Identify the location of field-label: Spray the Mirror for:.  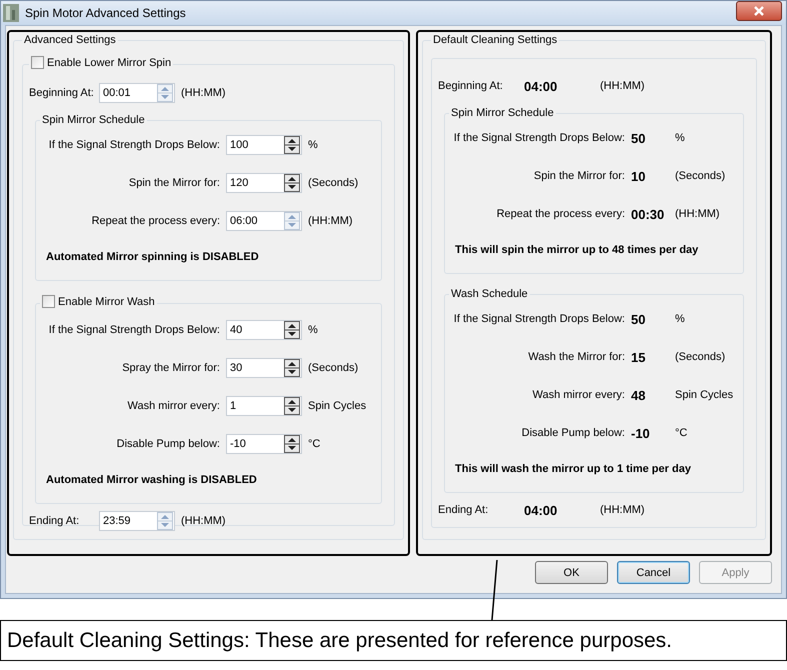
(170, 368).